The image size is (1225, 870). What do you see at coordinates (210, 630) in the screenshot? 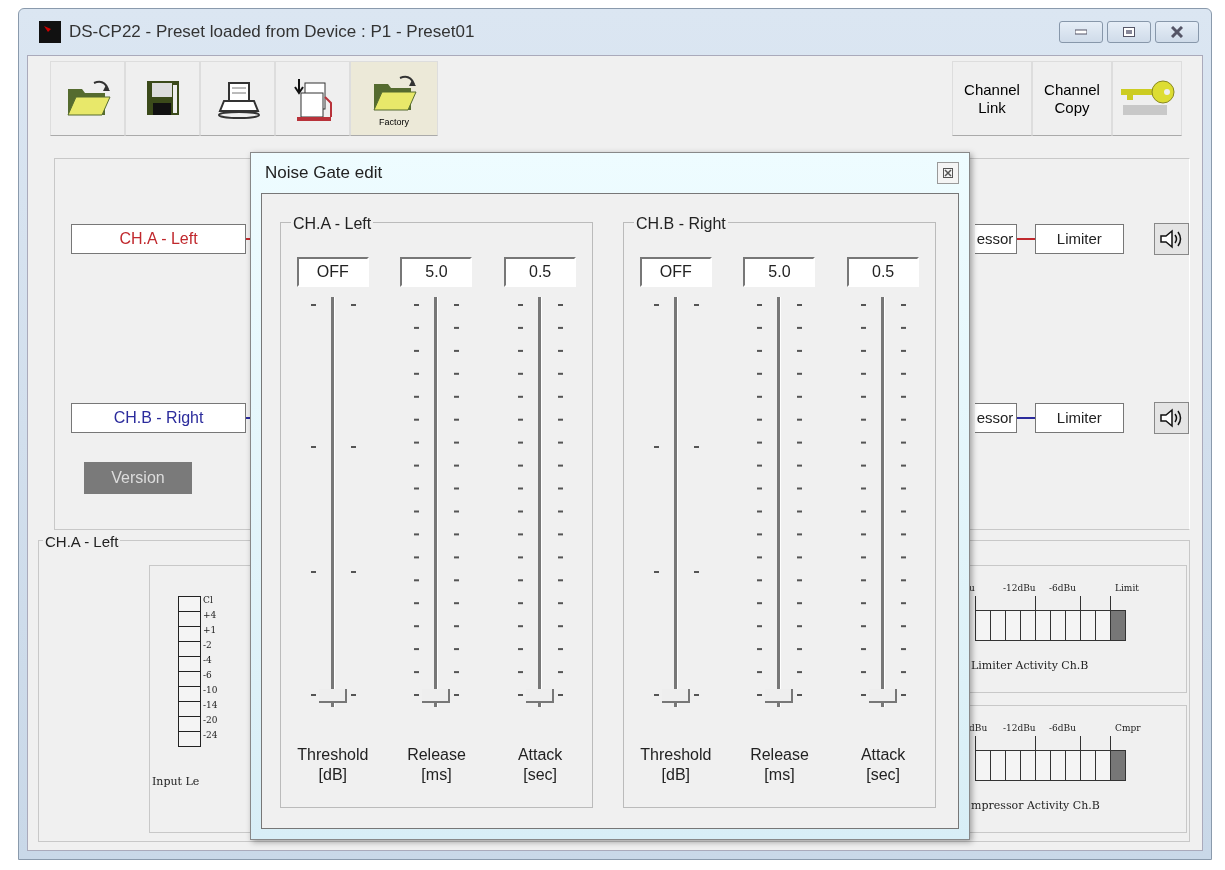
I see `meter-scale-label: +1` at bounding box center [210, 630].